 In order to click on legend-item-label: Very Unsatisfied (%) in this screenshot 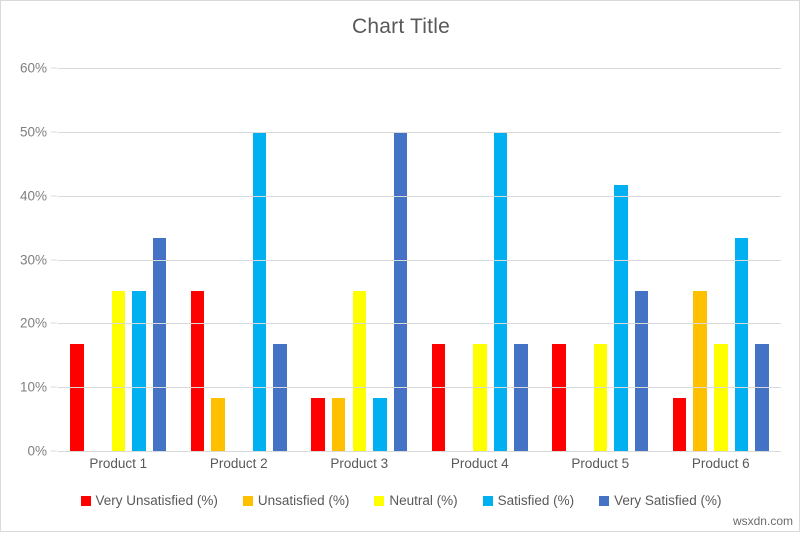, I will do `click(156, 500)`.